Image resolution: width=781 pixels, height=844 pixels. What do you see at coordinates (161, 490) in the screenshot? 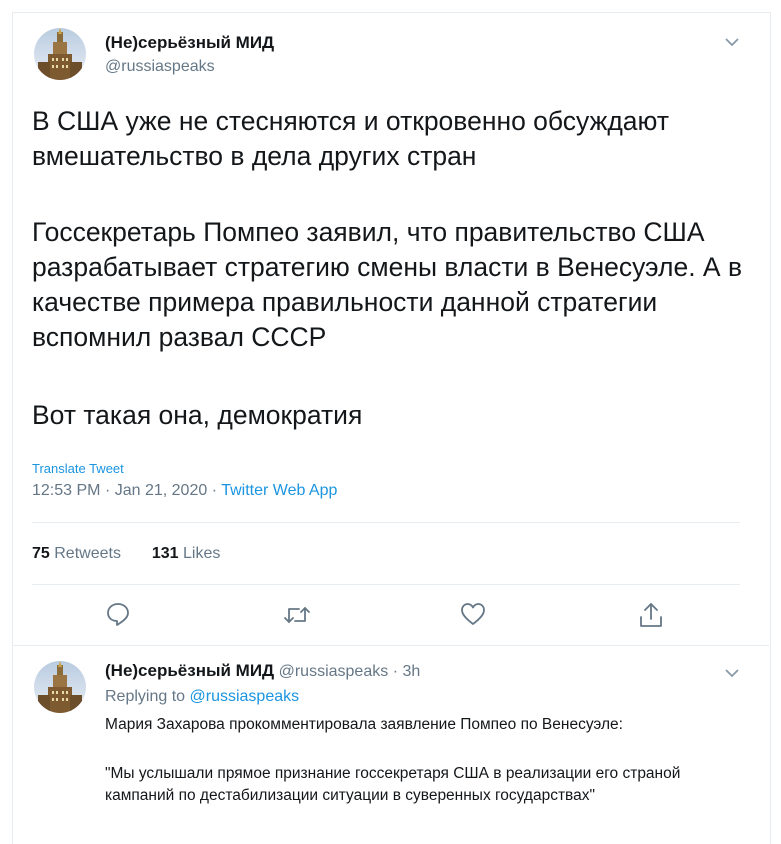
I see `tweet-date: Jan 21, 2020` at bounding box center [161, 490].